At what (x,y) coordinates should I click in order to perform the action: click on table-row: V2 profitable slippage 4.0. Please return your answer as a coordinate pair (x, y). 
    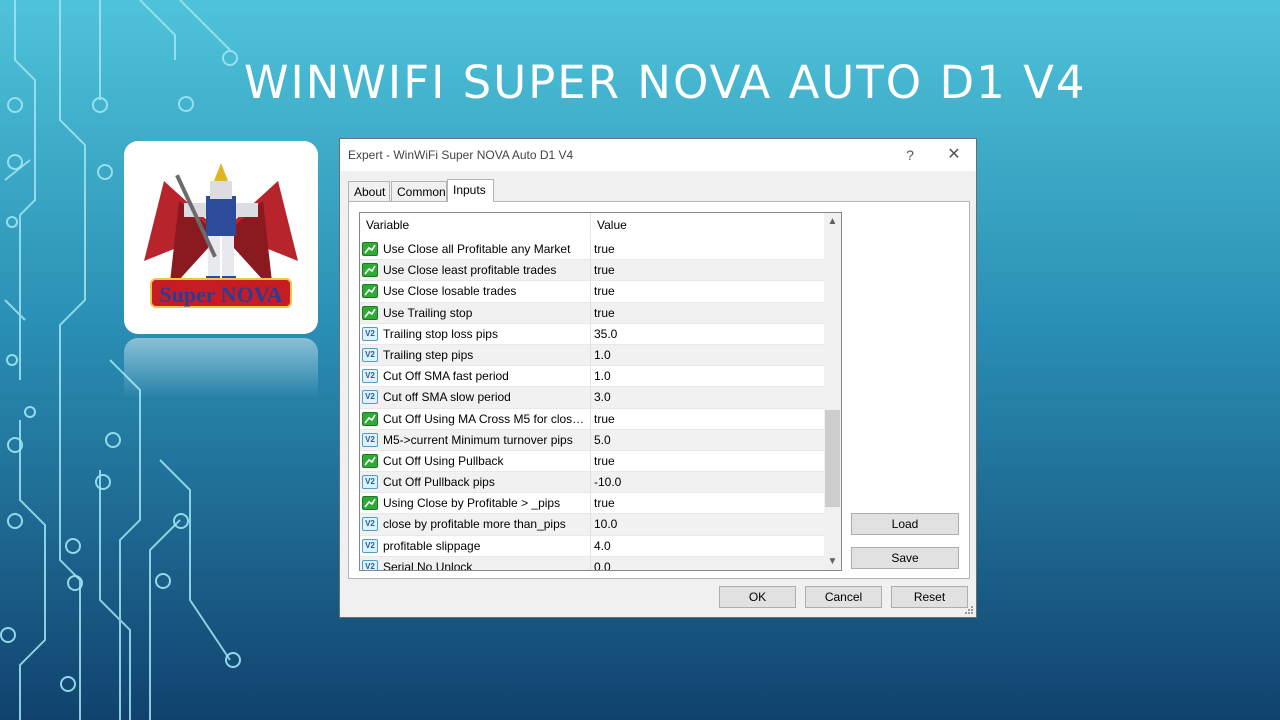
    Looking at the image, I should click on (592, 546).